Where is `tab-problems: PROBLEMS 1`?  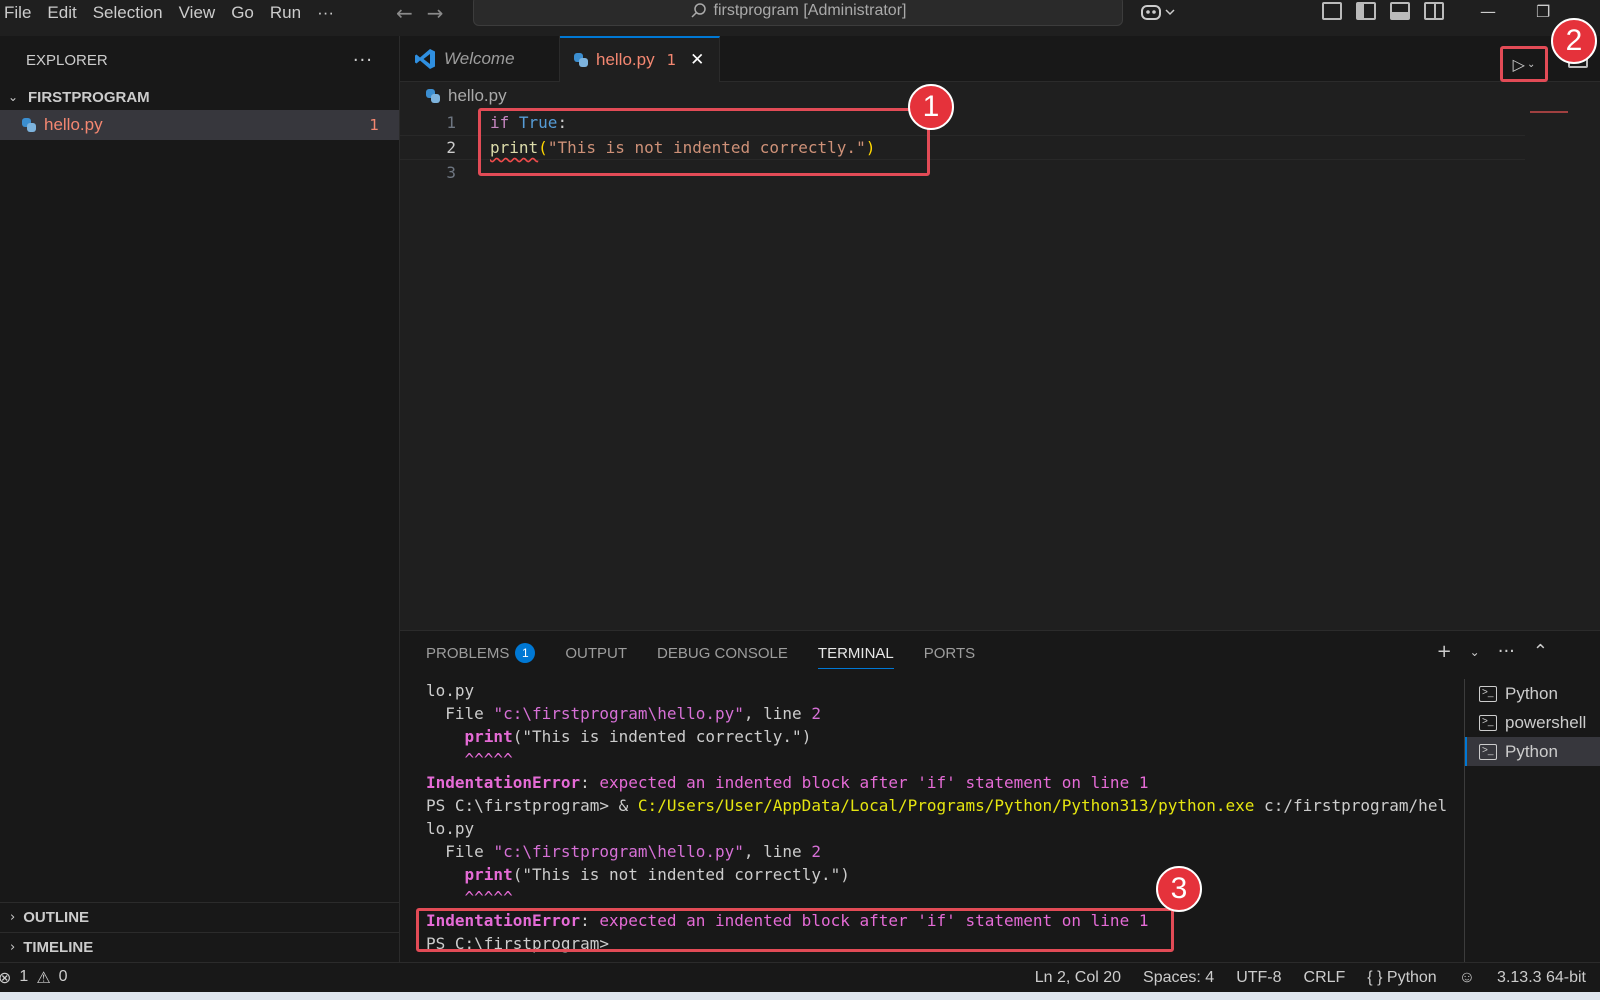 tab-problems: PROBLEMS 1 is located at coordinates (481, 653).